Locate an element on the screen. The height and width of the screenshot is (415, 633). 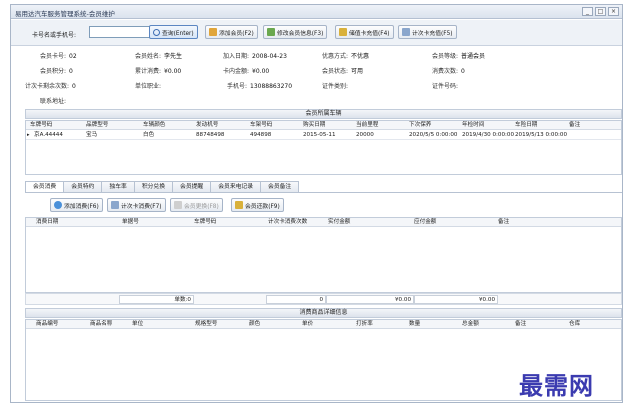
column-header: 车险日期 is located at coordinates (526, 125).